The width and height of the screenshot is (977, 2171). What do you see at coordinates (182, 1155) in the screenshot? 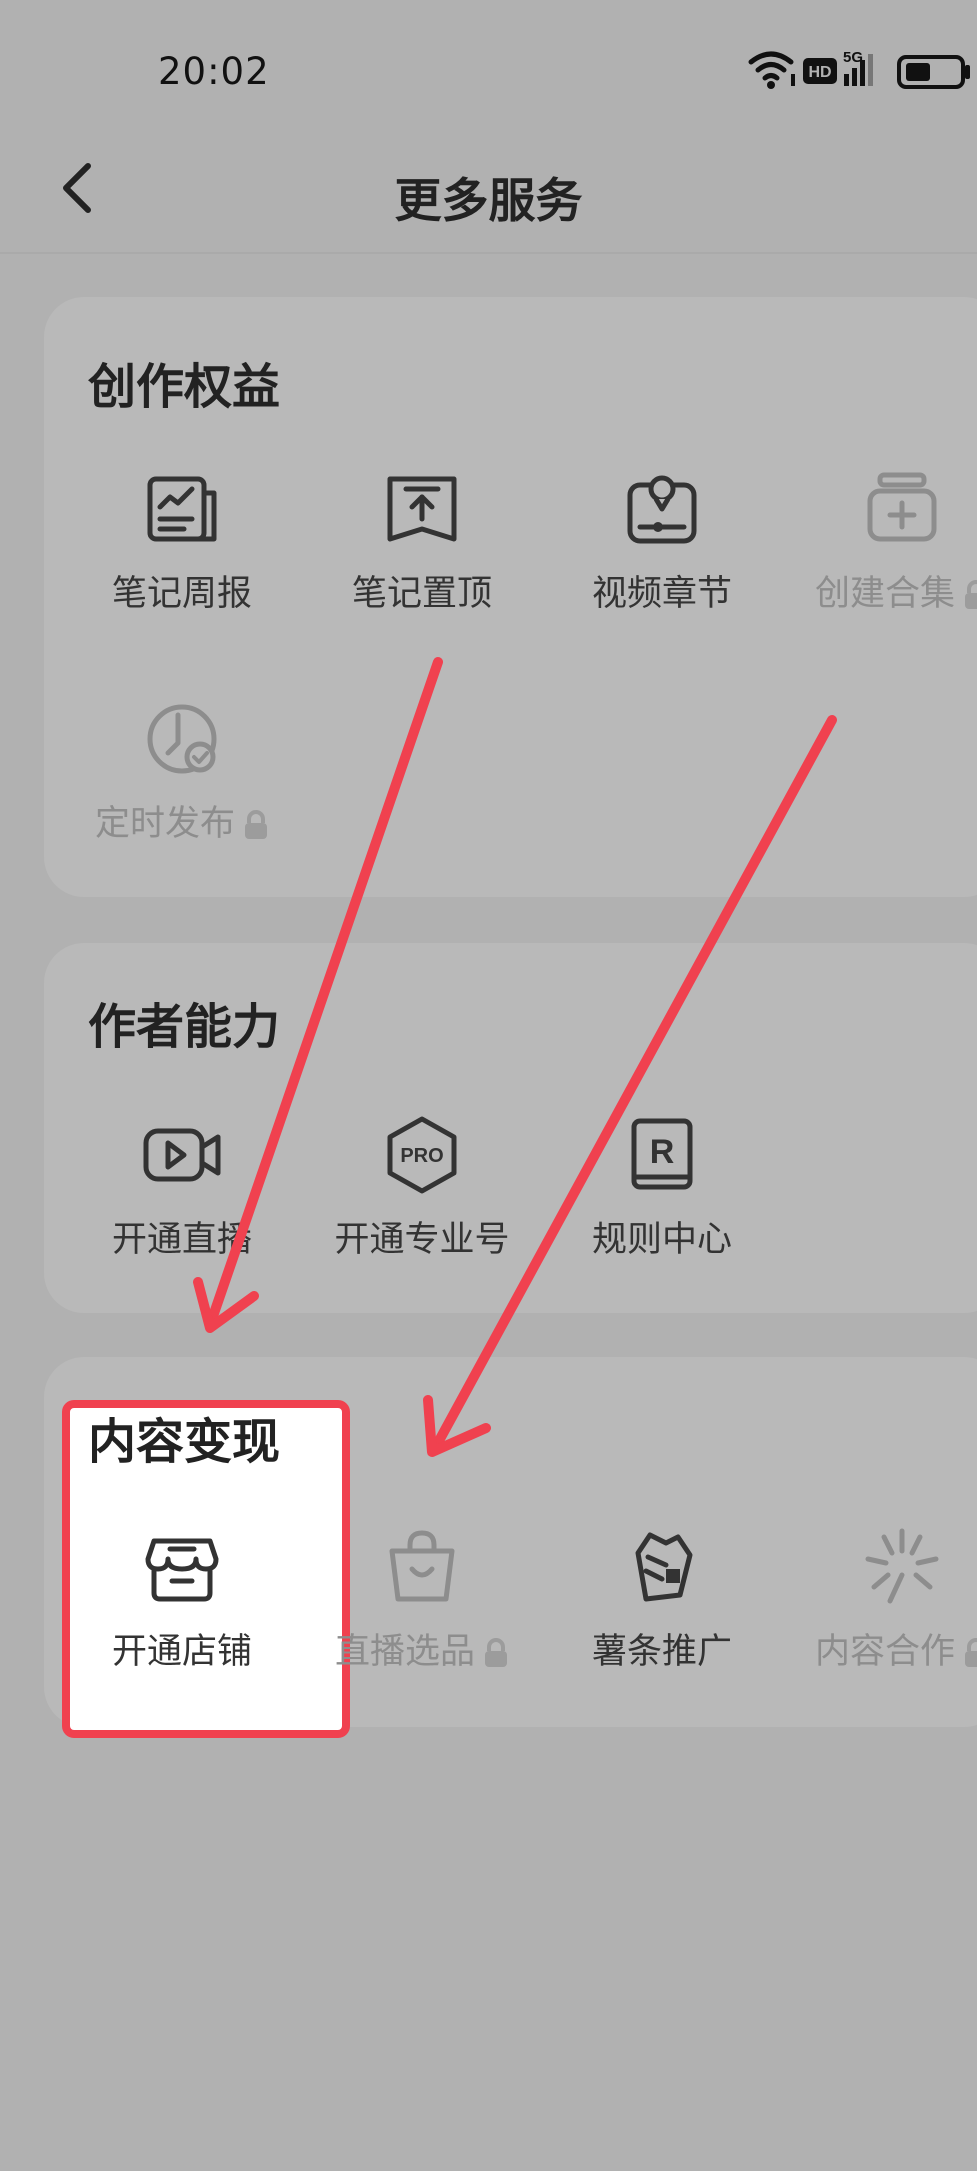
I see `live-camera-icon` at bounding box center [182, 1155].